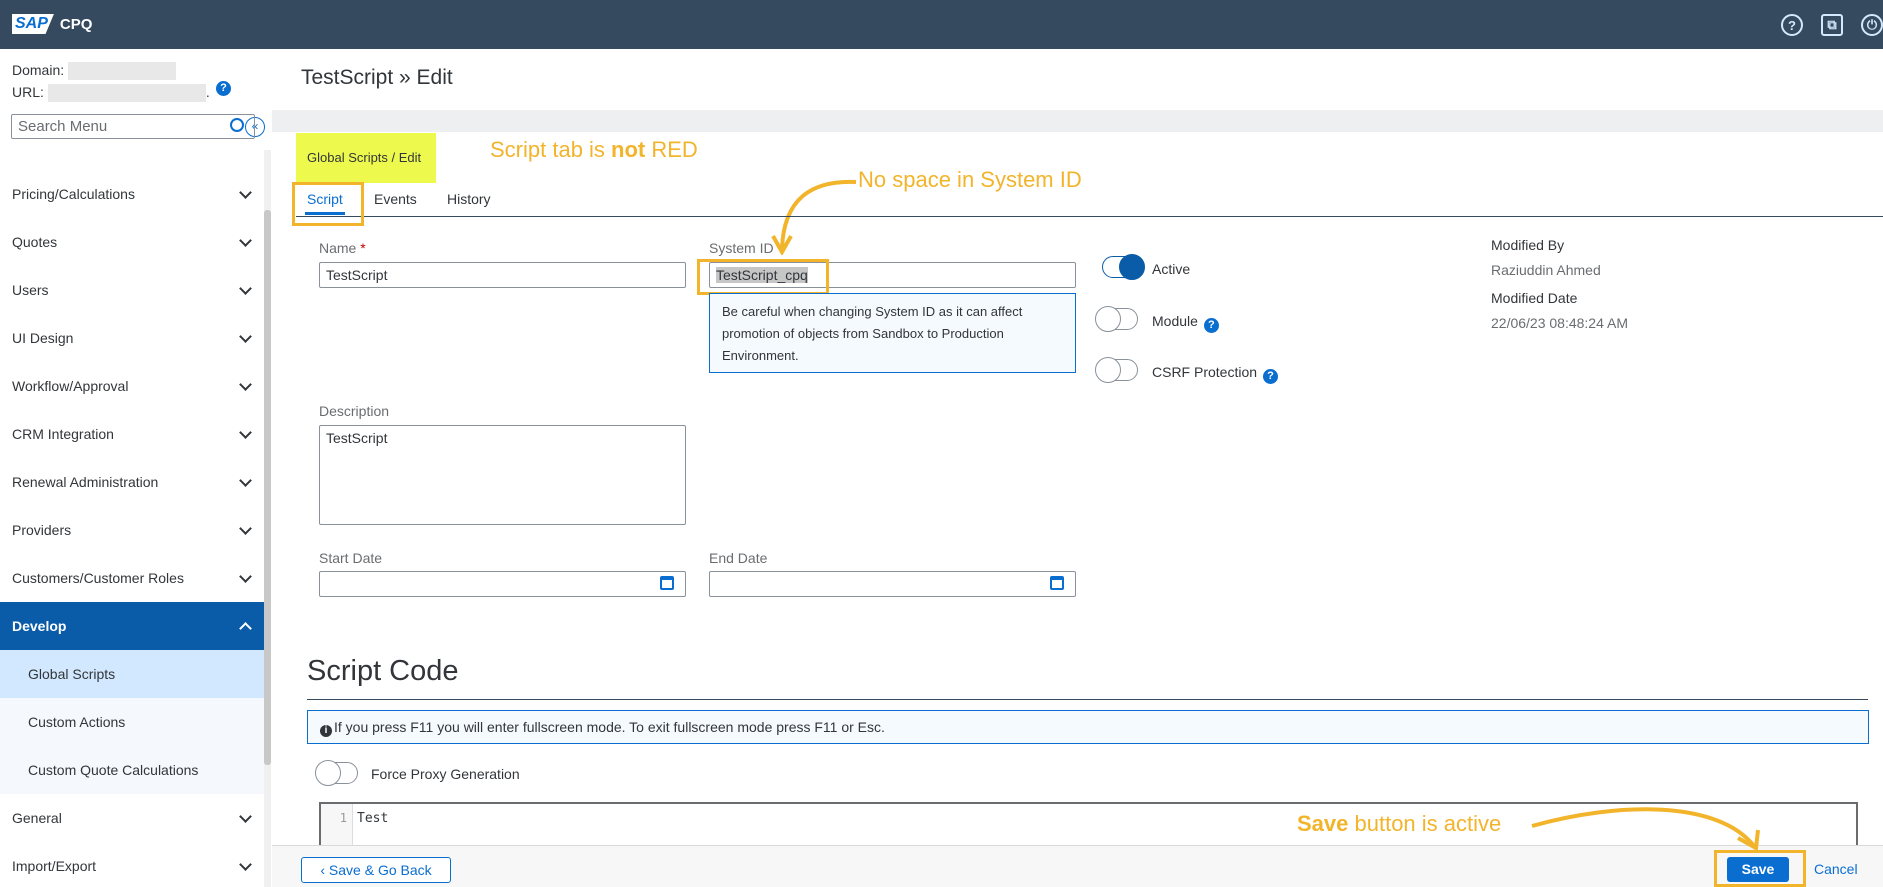 The height and width of the screenshot is (887, 1883). What do you see at coordinates (380, 870) in the screenshot?
I see `save-and-go-back-label: Save & Go Back` at bounding box center [380, 870].